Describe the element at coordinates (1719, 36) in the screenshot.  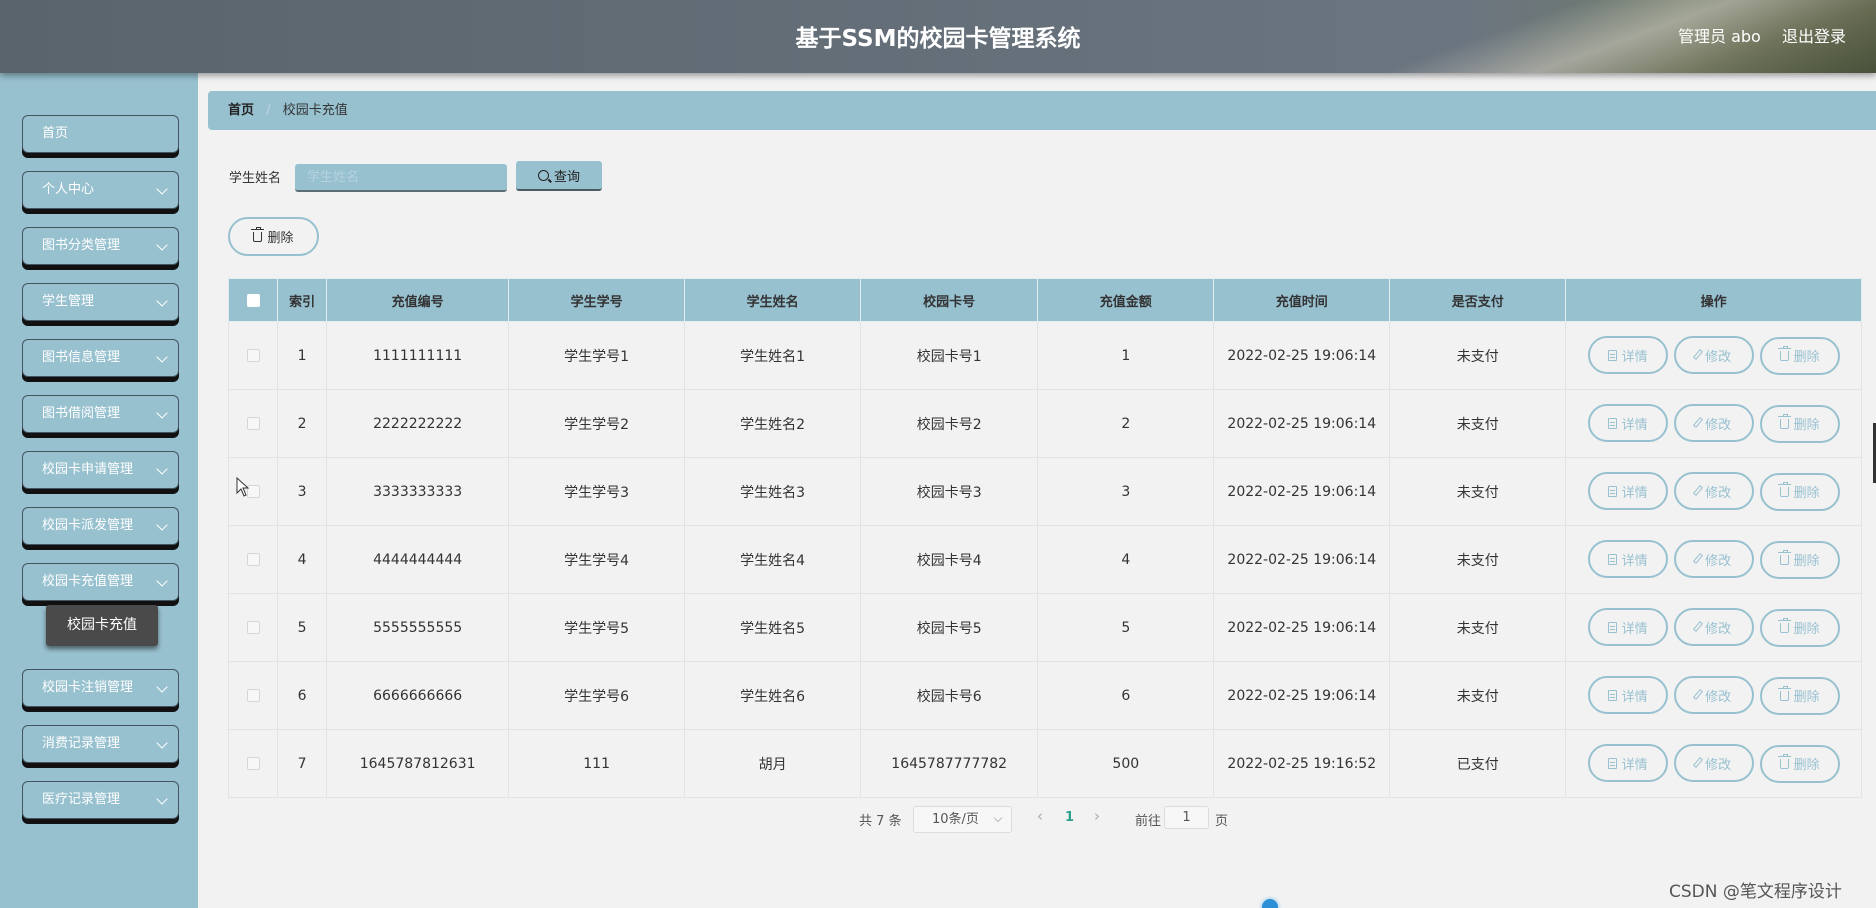
I see `current-user: 管理员 abo` at that location.